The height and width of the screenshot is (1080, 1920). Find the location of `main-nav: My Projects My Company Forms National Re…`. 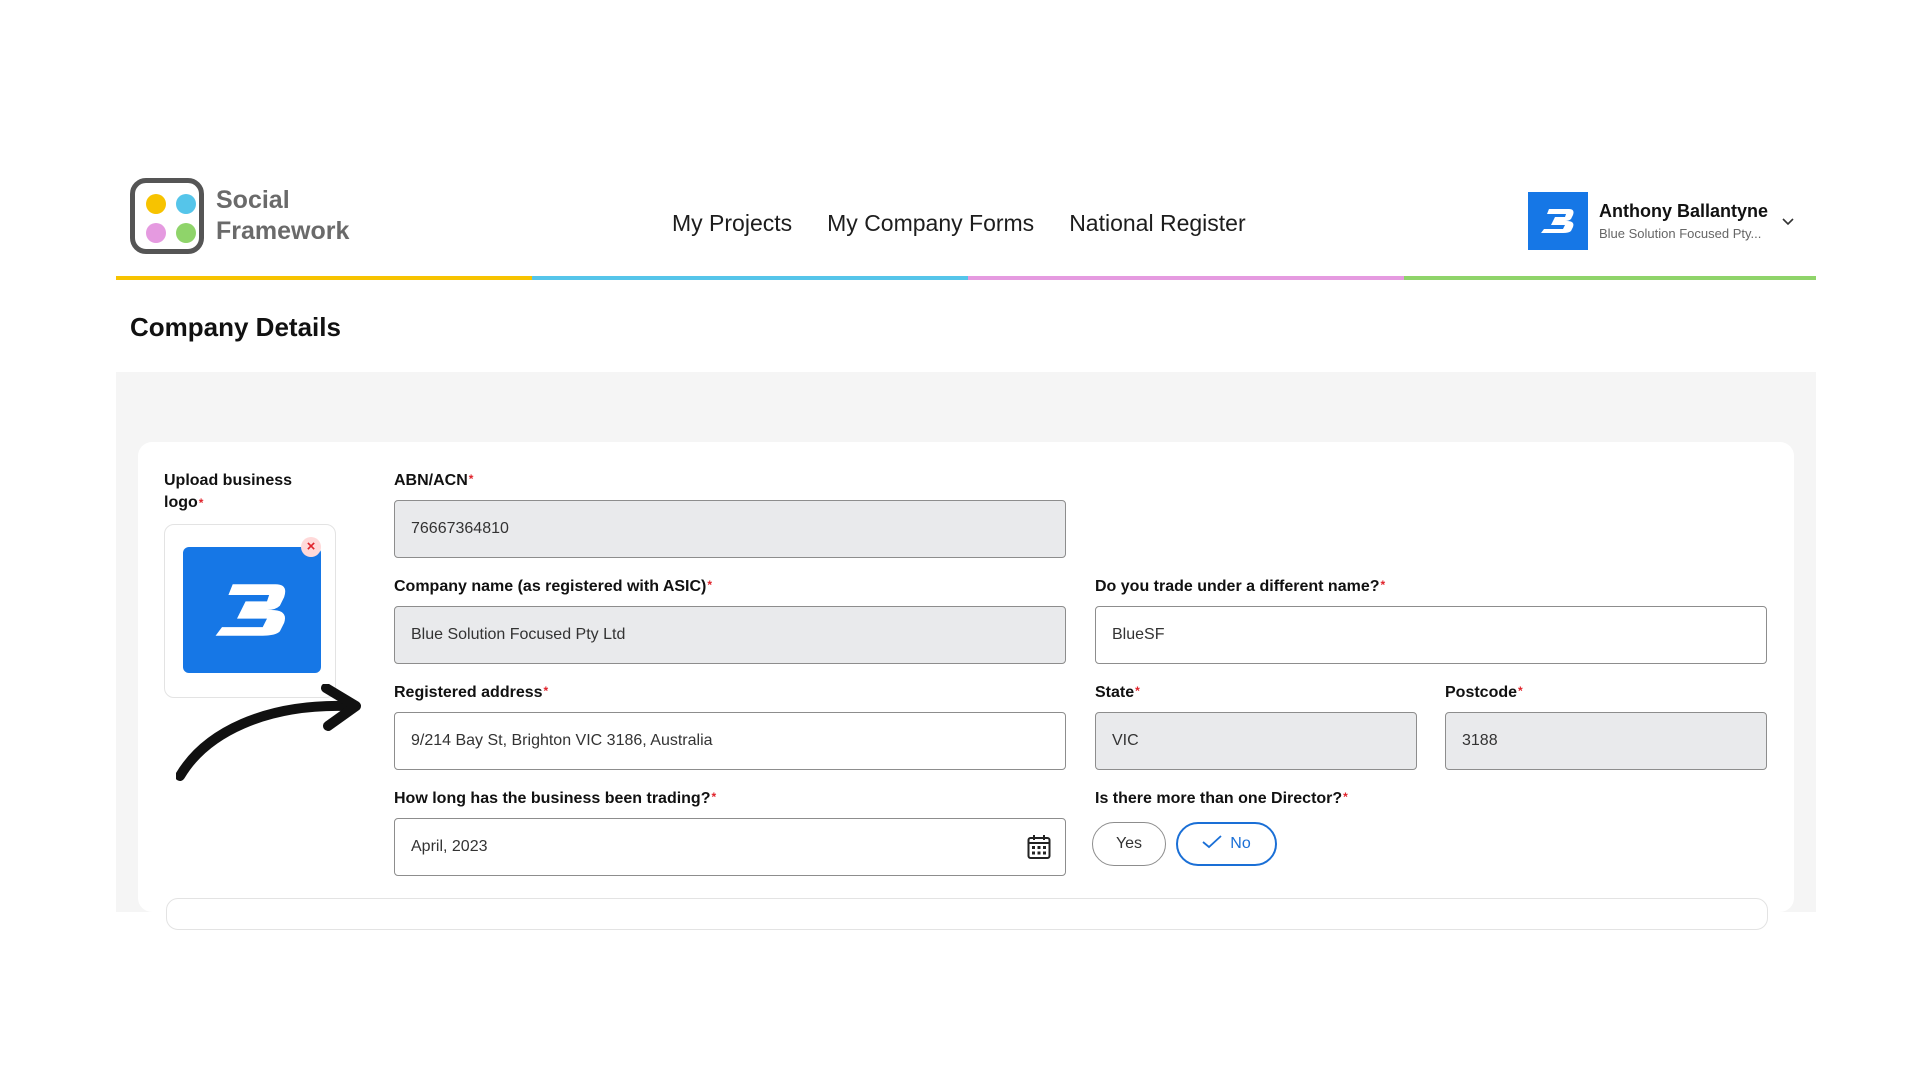

main-nav: My Projects My Company Forms National Re… is located at coordinates (959, 223).